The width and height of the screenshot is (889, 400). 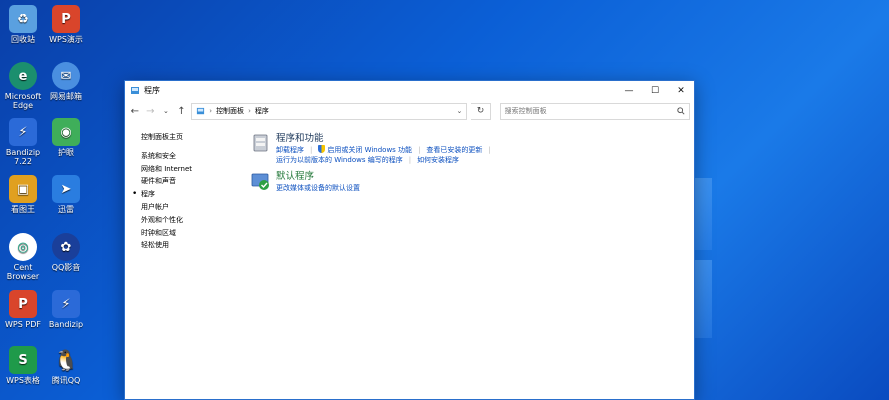 I want to click on desktop-icon-wps-pdf: P WPS PDF, so click(x=23, y=309).